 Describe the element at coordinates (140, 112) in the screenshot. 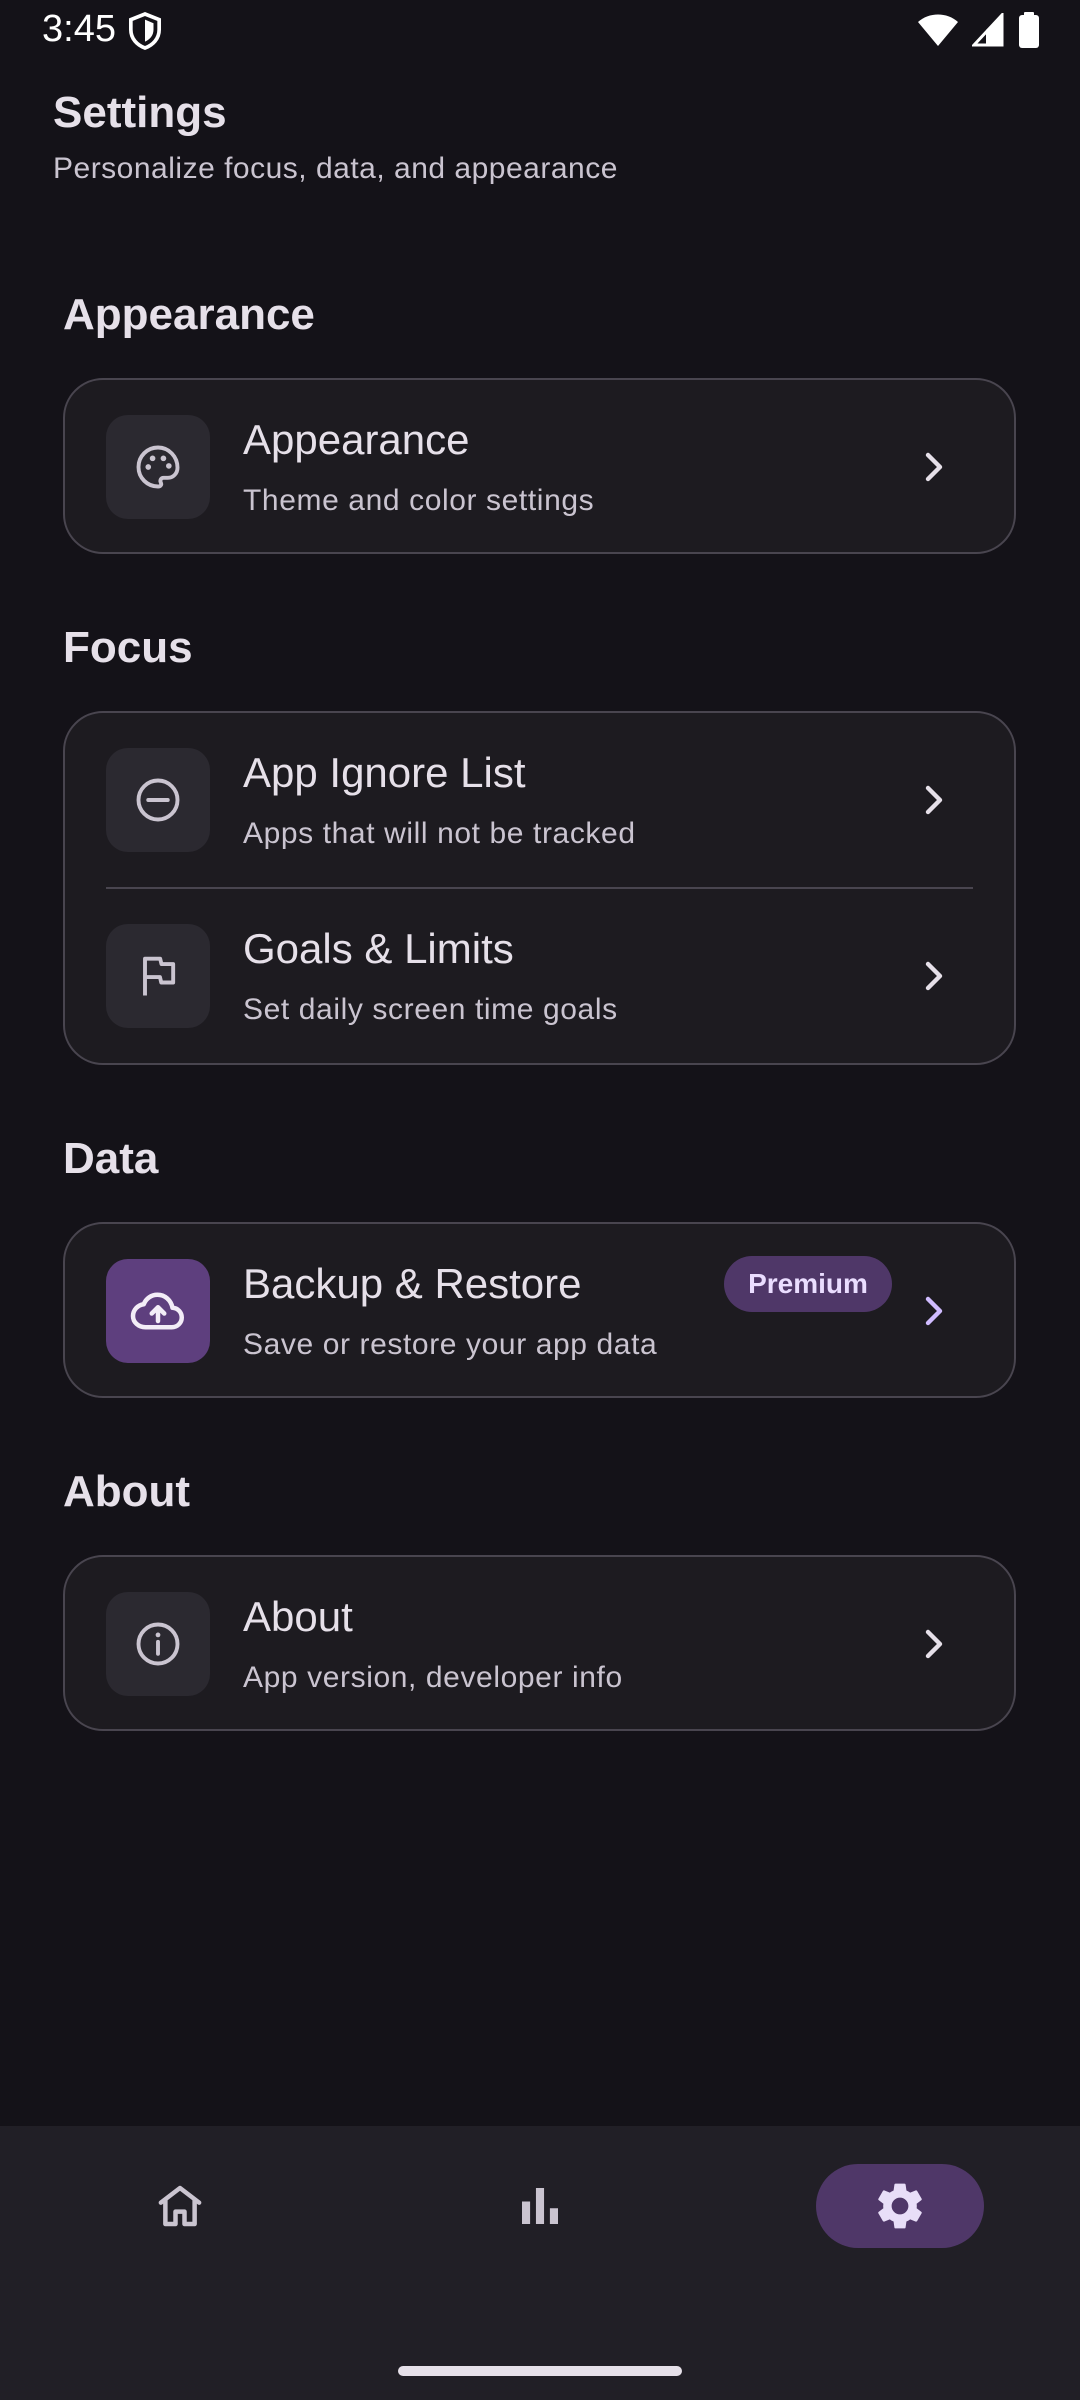

I see `page-title: Settings` at that location.